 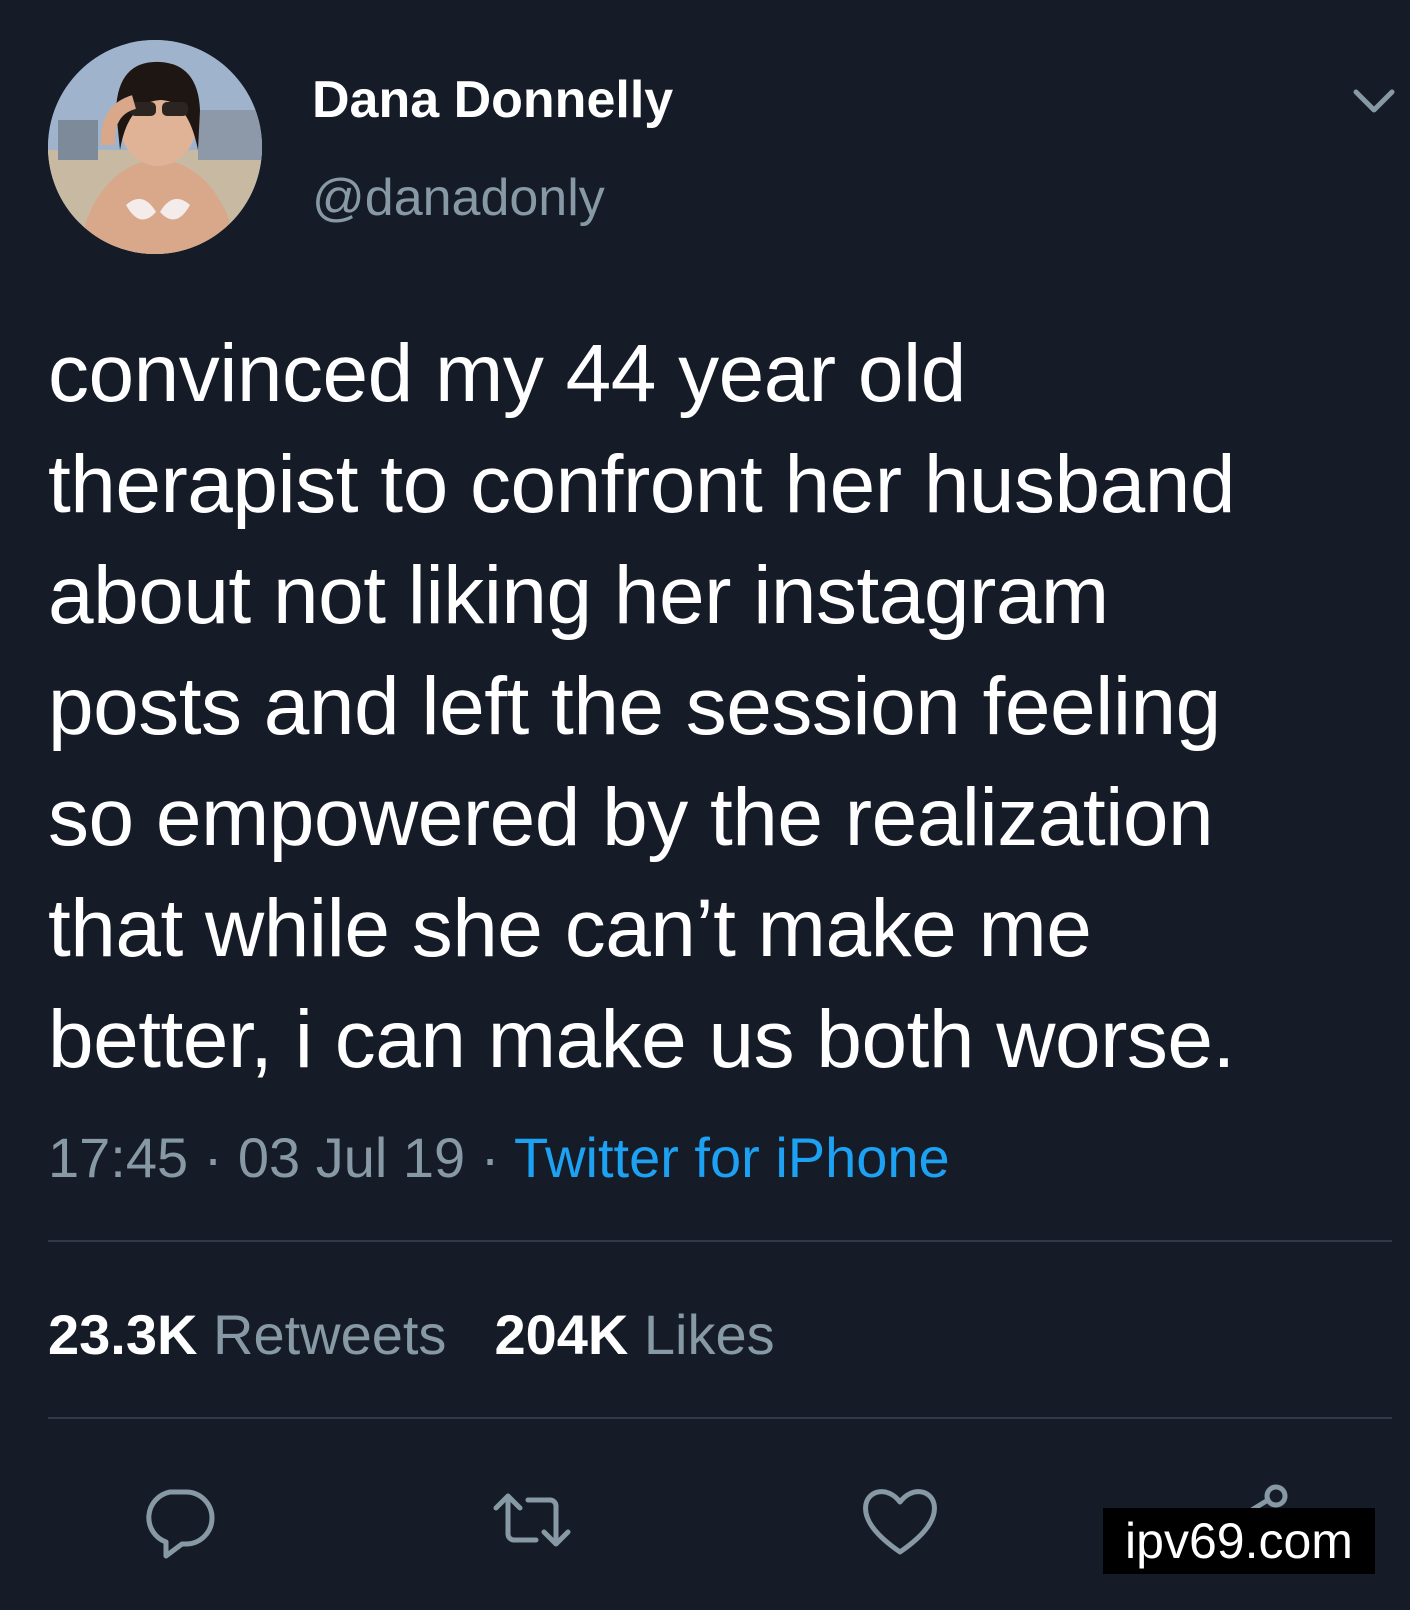 What do you see at coordinates (1239, 1541) in the screenshot?
I see `watermark: ipv69.com` at bounding box center [1239, 1541].